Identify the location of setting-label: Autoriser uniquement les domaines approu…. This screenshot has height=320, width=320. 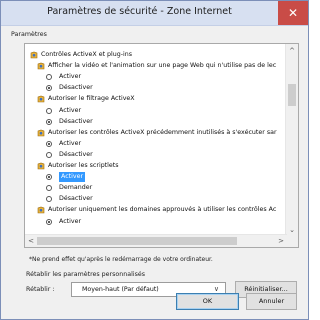
(162, 210).